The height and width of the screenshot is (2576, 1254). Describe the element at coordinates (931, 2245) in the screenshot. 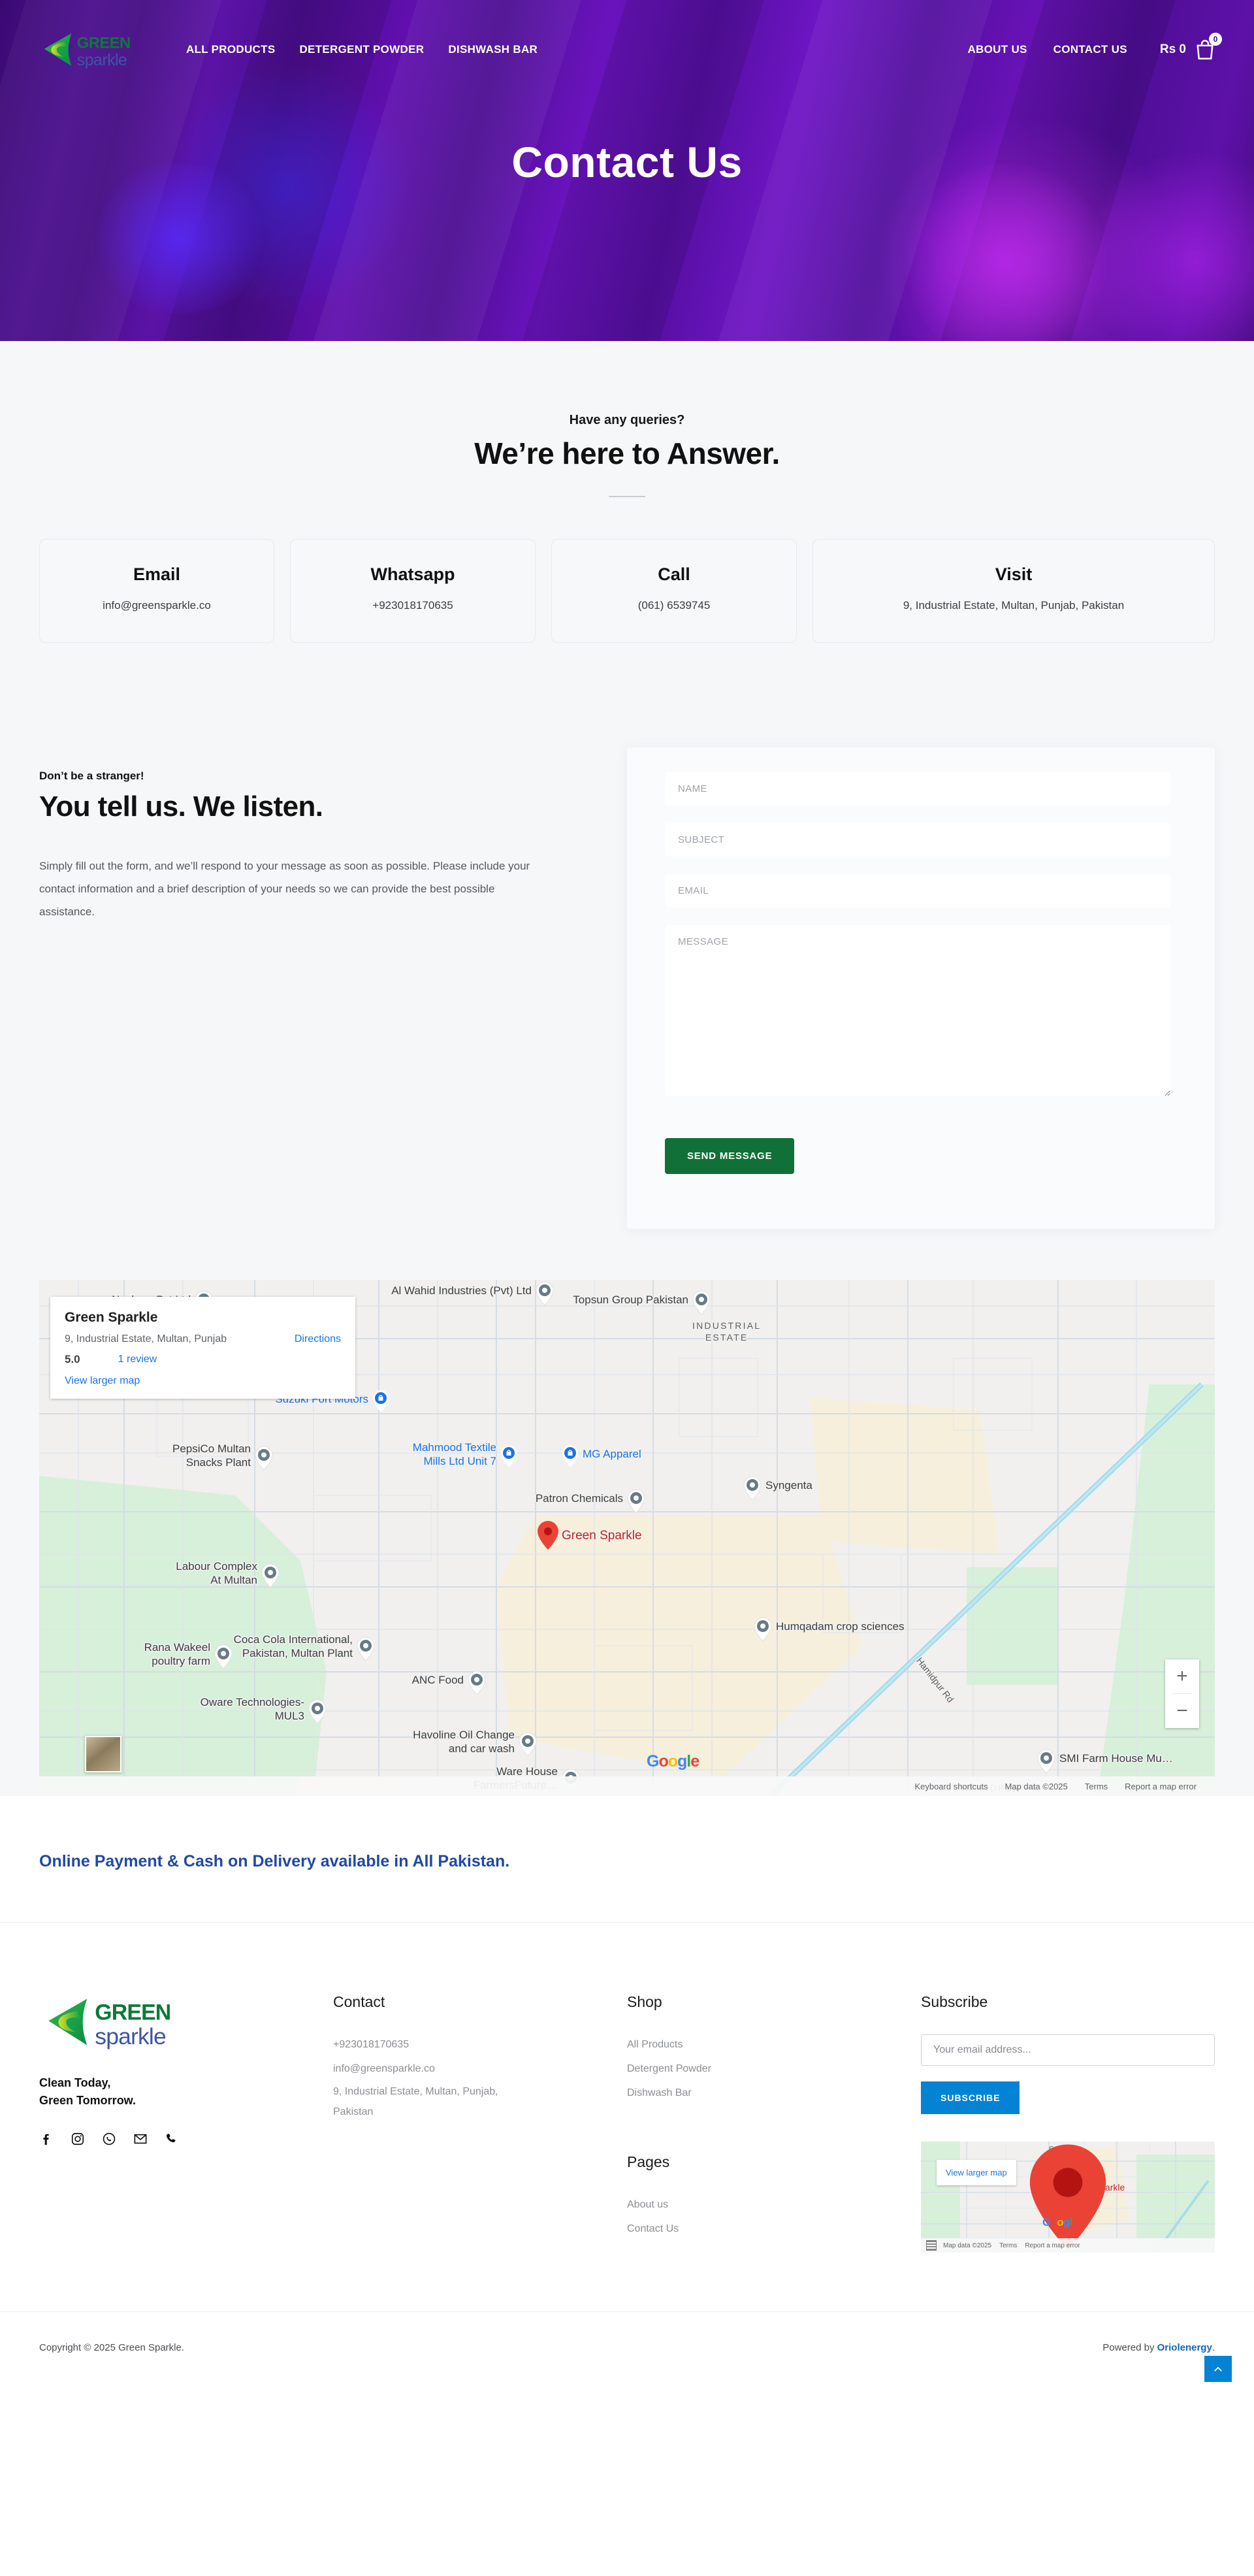

I see `mini-map-thumbnail` at that location.